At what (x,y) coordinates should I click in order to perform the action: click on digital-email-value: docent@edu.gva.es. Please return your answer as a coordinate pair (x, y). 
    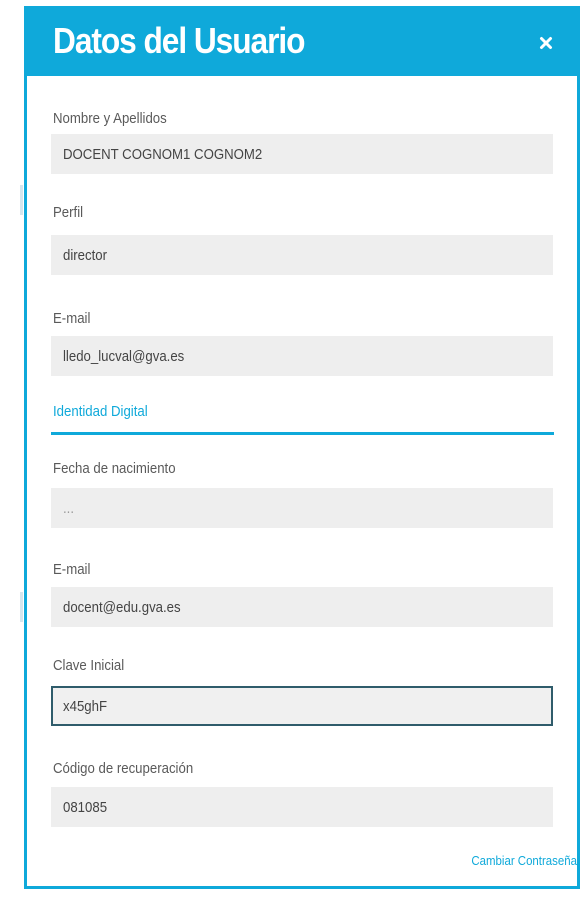
    Looking at the image, I should click on (122, 607).